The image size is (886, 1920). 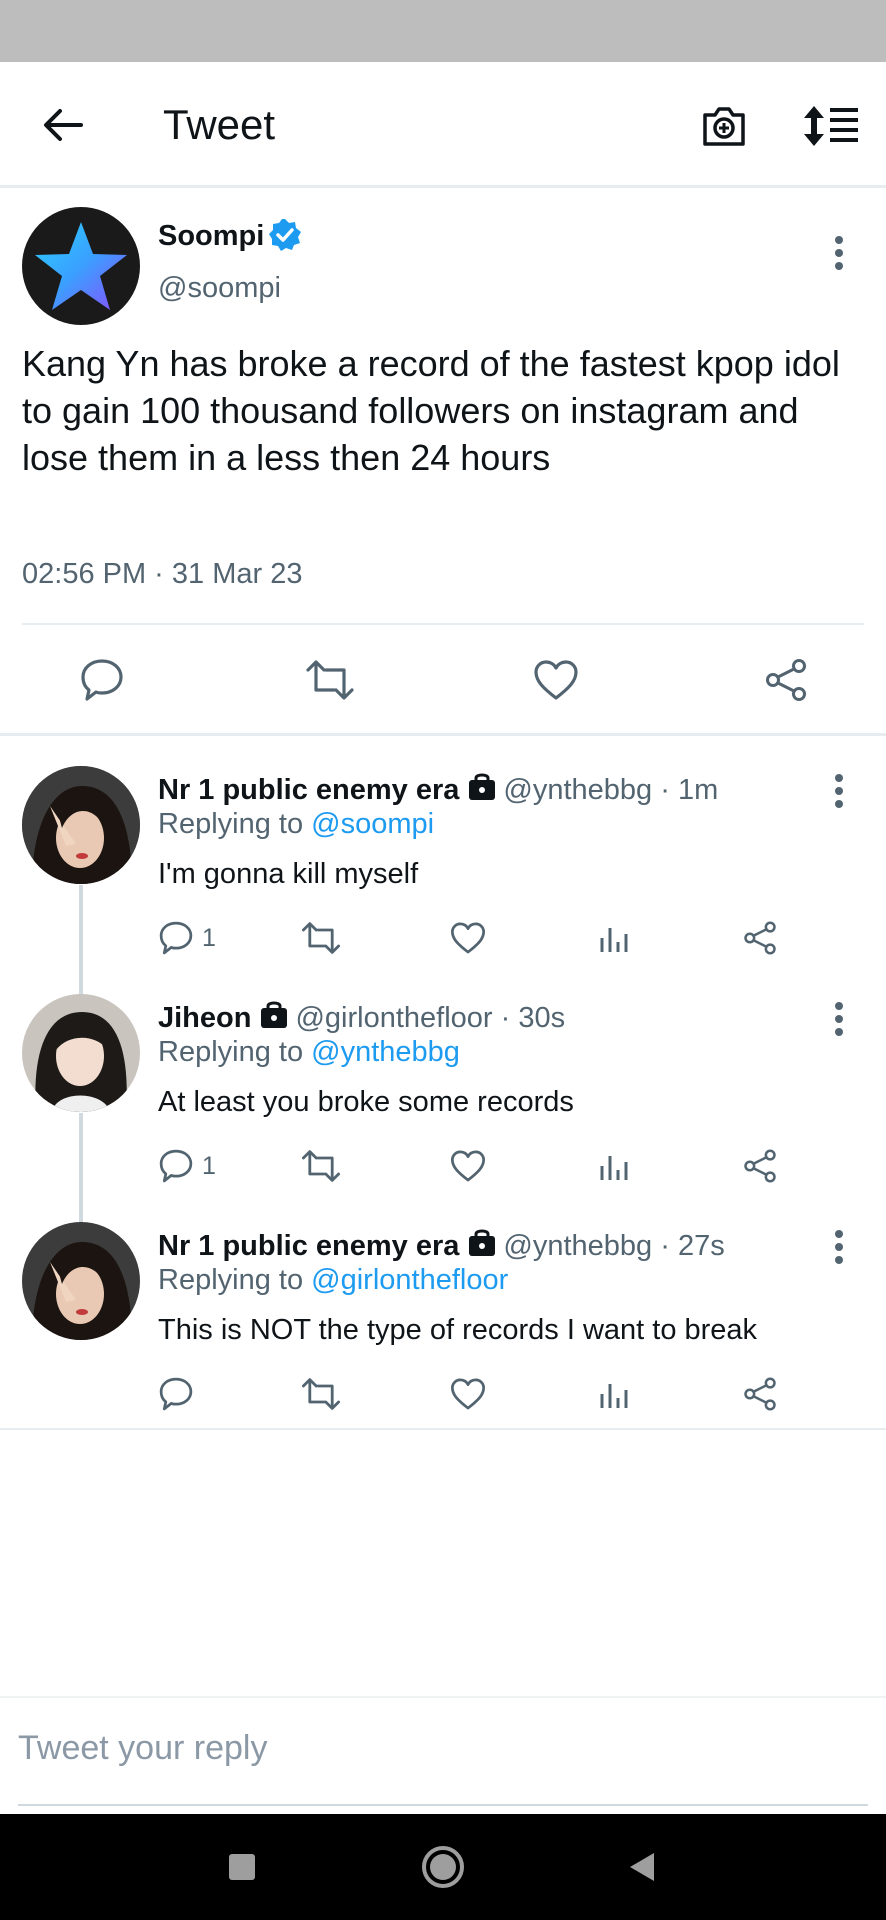 I want to click on reply-compose-bar, so click(x=443, y=1755).